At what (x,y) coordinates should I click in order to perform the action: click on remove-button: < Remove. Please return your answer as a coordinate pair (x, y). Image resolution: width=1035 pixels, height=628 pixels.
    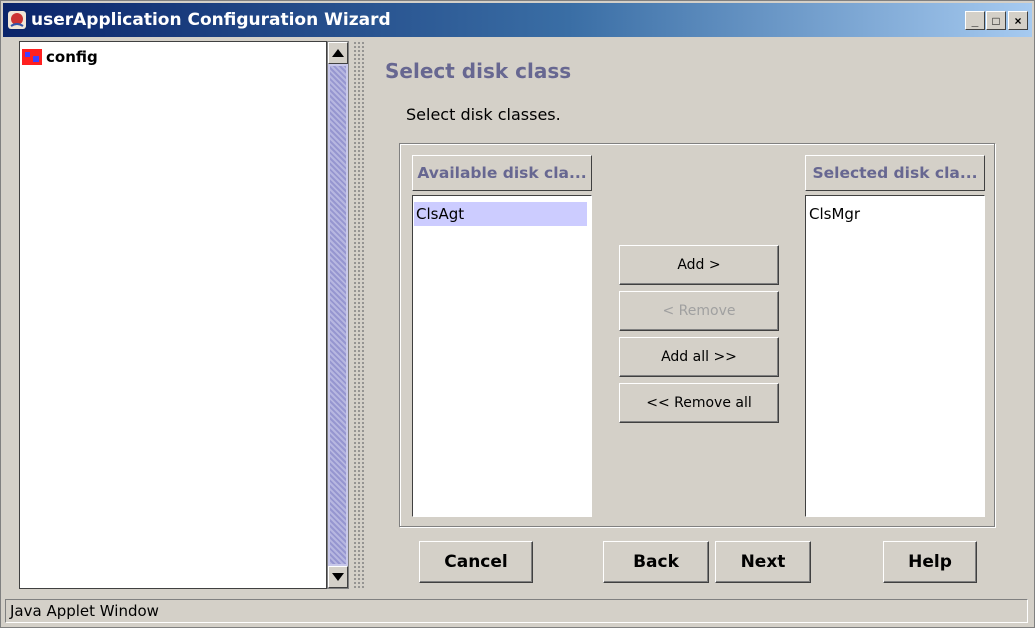
    Looking at the image, I should click on (699, 311).